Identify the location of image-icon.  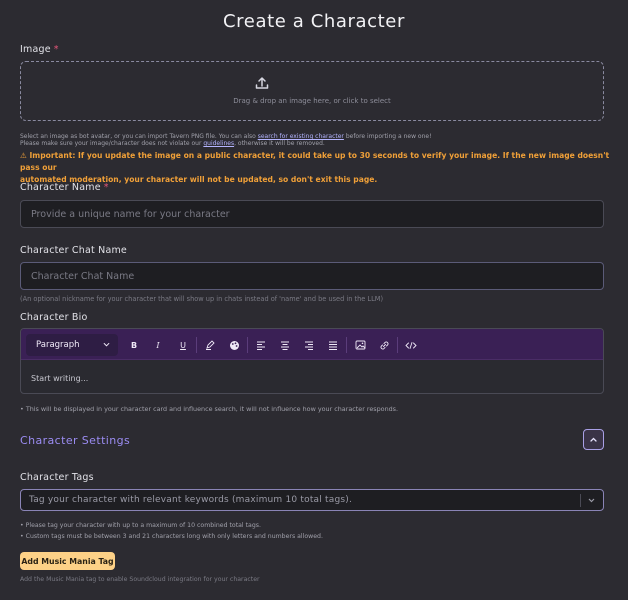
(360, 345).